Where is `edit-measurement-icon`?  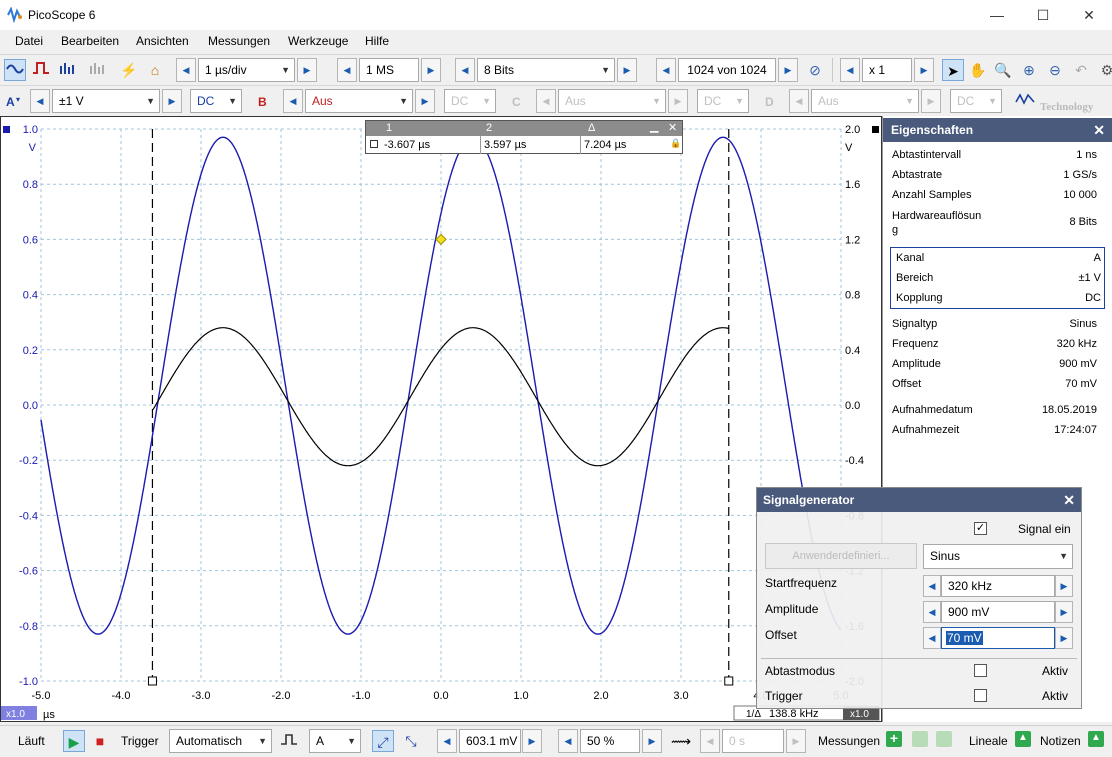
edit-measurement-icon is located at coordinates (920, 739).